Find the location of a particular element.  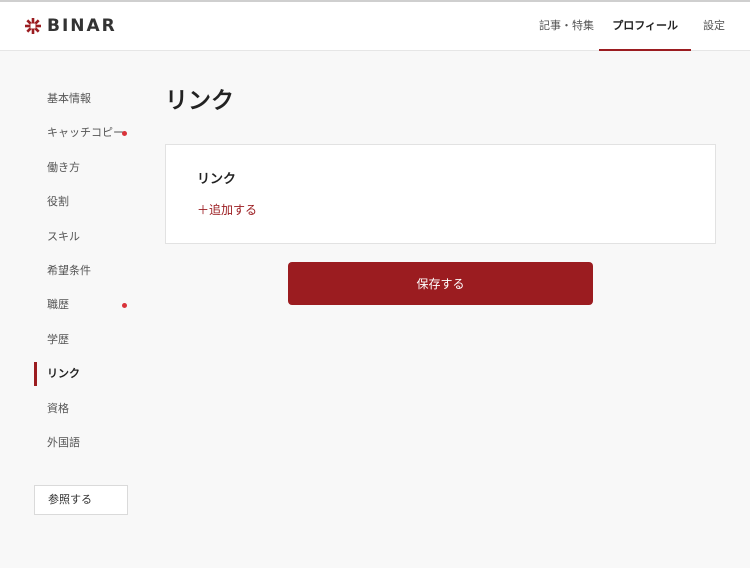

brand-logo: BINAR is located at coordinates (70, 26).